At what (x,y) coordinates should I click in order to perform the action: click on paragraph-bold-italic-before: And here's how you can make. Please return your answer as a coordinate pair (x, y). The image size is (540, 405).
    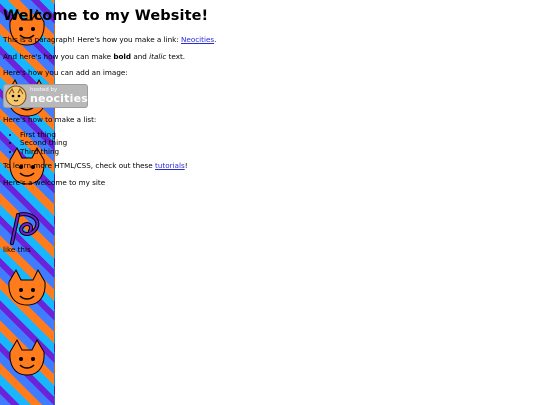
    Looking at the image, I should click on (58, 56).